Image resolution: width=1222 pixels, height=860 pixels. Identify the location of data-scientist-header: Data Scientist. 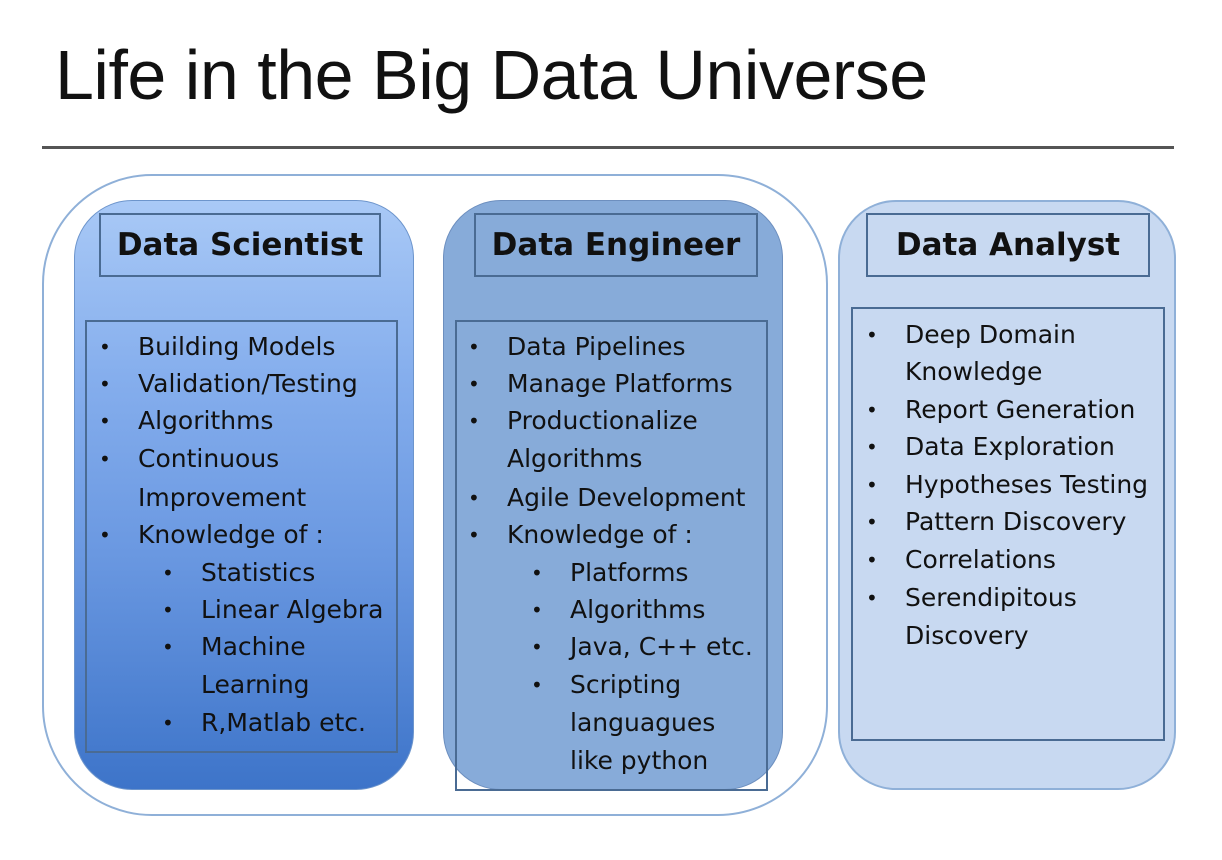
(240, 245).